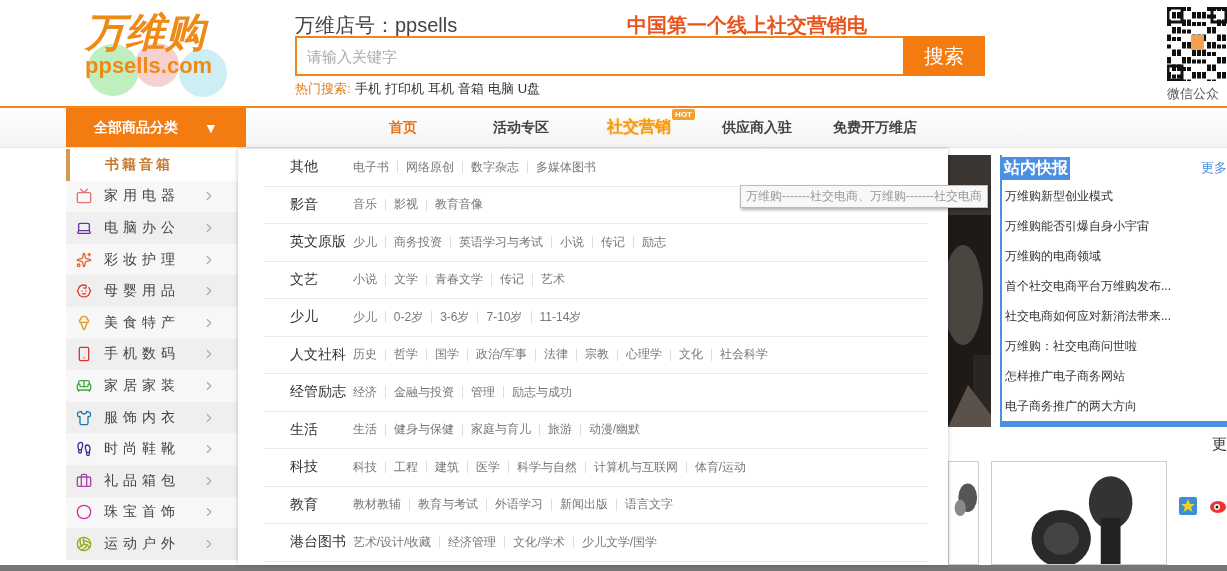  Describe the element at coordinates (446, 355) in the screenshot. I see `subcategory-link: 国学` at that location.